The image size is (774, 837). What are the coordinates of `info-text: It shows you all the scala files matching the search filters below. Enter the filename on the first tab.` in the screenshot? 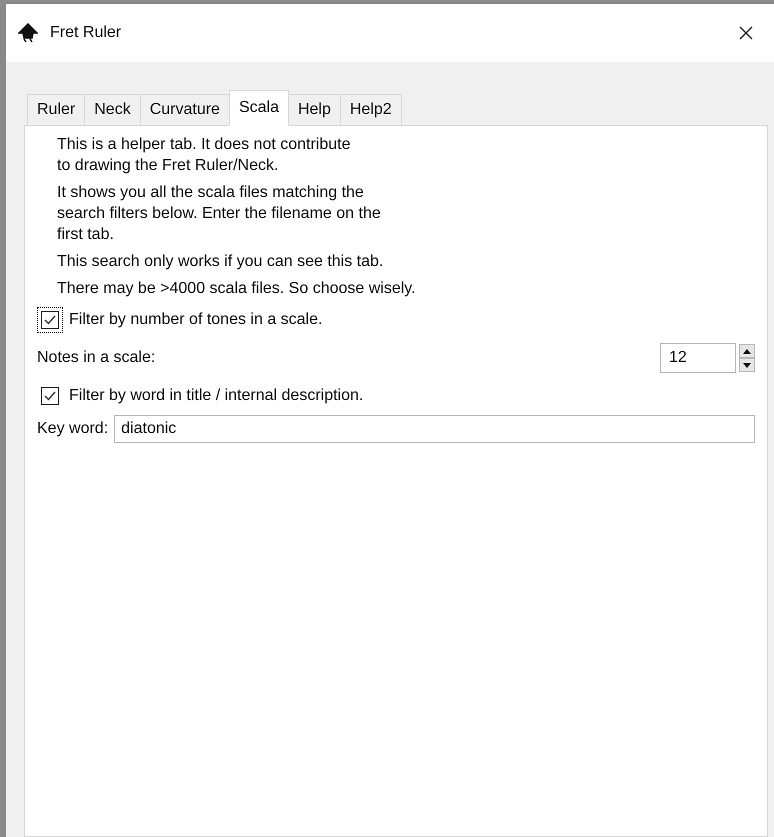 It's located at (219, 214).